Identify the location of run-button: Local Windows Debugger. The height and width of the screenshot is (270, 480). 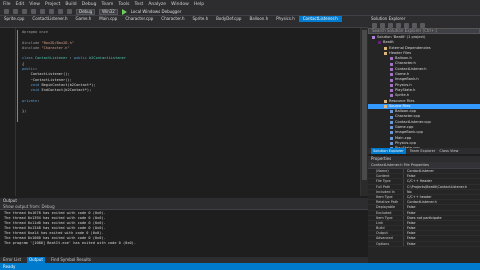
(156, 11).